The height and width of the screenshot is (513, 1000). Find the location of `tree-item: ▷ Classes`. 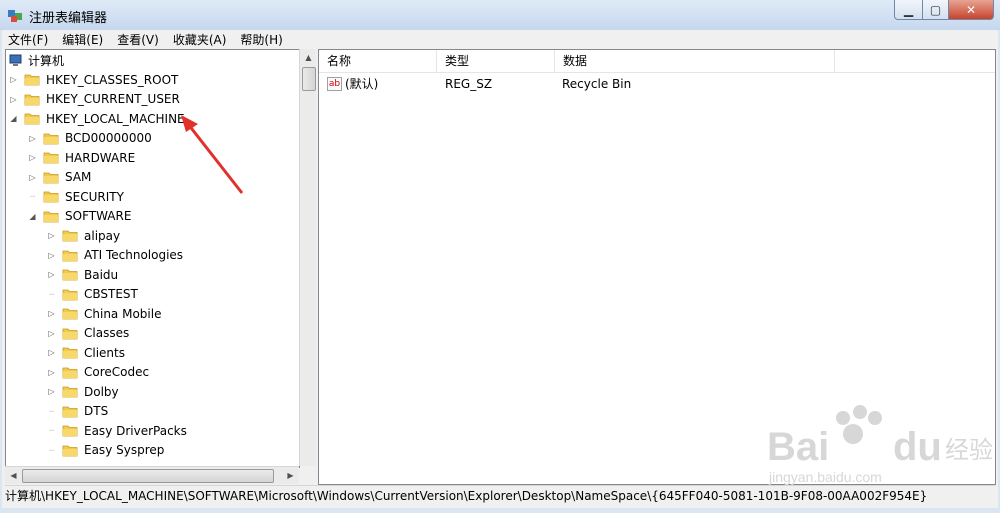

tree-item: ▷ Classes is located at coordinates (88, 333).